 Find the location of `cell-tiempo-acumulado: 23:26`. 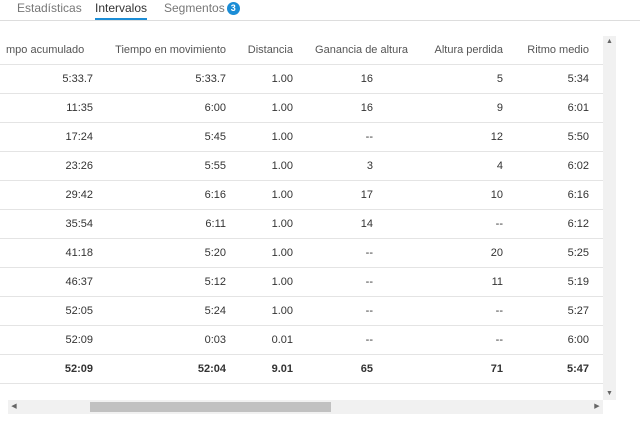

cell-tiempo-acumulado: 23:26 is located at coordinates (79, 166).